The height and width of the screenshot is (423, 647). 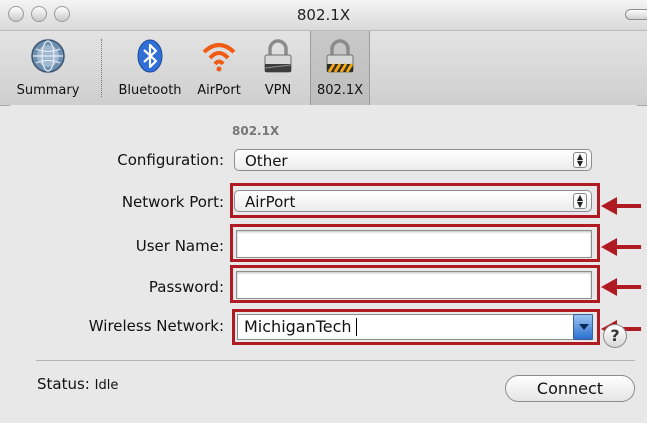 What do you see at coordinates (266, 161) in the screenshot?
I see `configuration-value: Other` at bounding box center [266, 161].